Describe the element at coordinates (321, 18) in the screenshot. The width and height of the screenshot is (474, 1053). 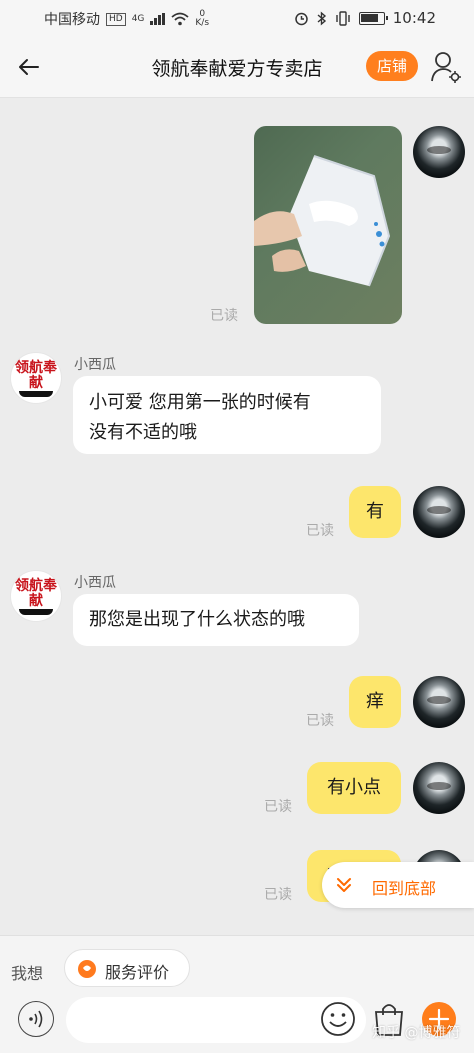
I see `bluetooth-icon` at that location.